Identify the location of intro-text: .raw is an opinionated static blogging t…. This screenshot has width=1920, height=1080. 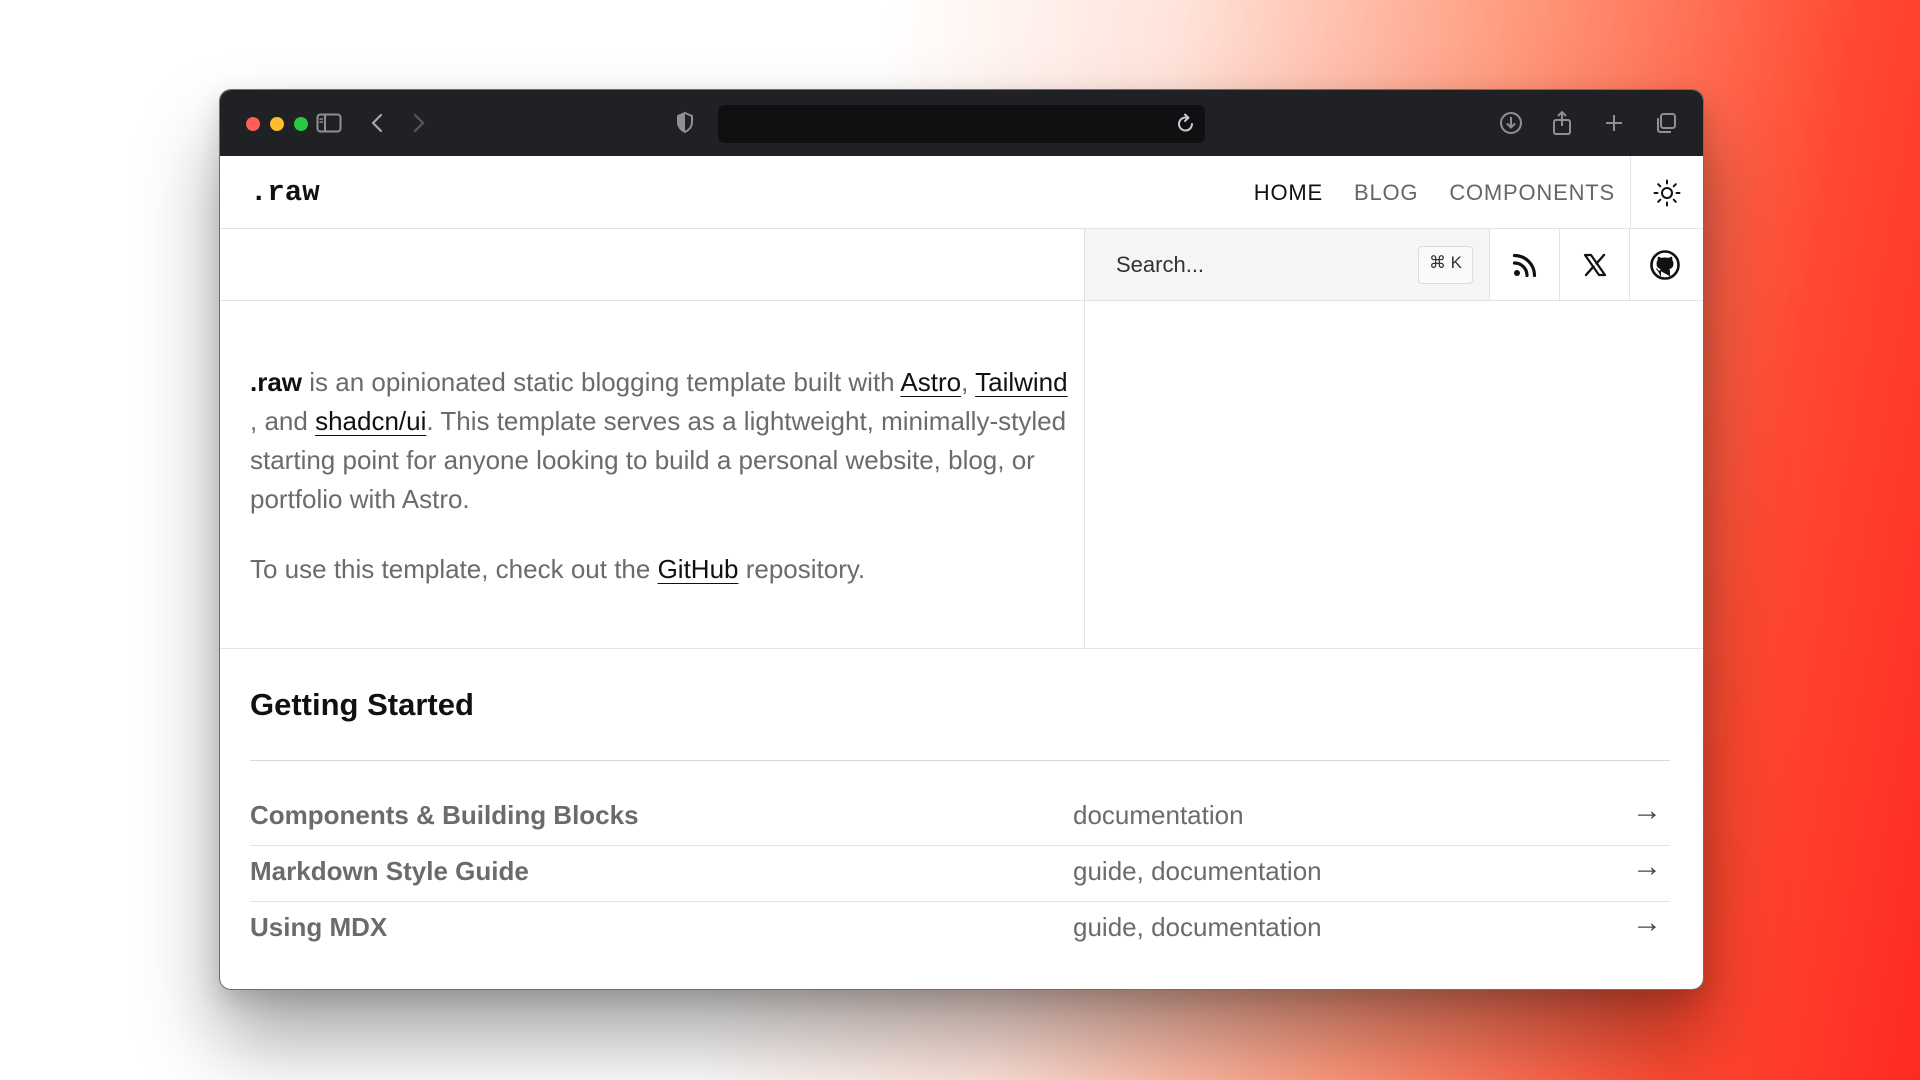
(660, 476).